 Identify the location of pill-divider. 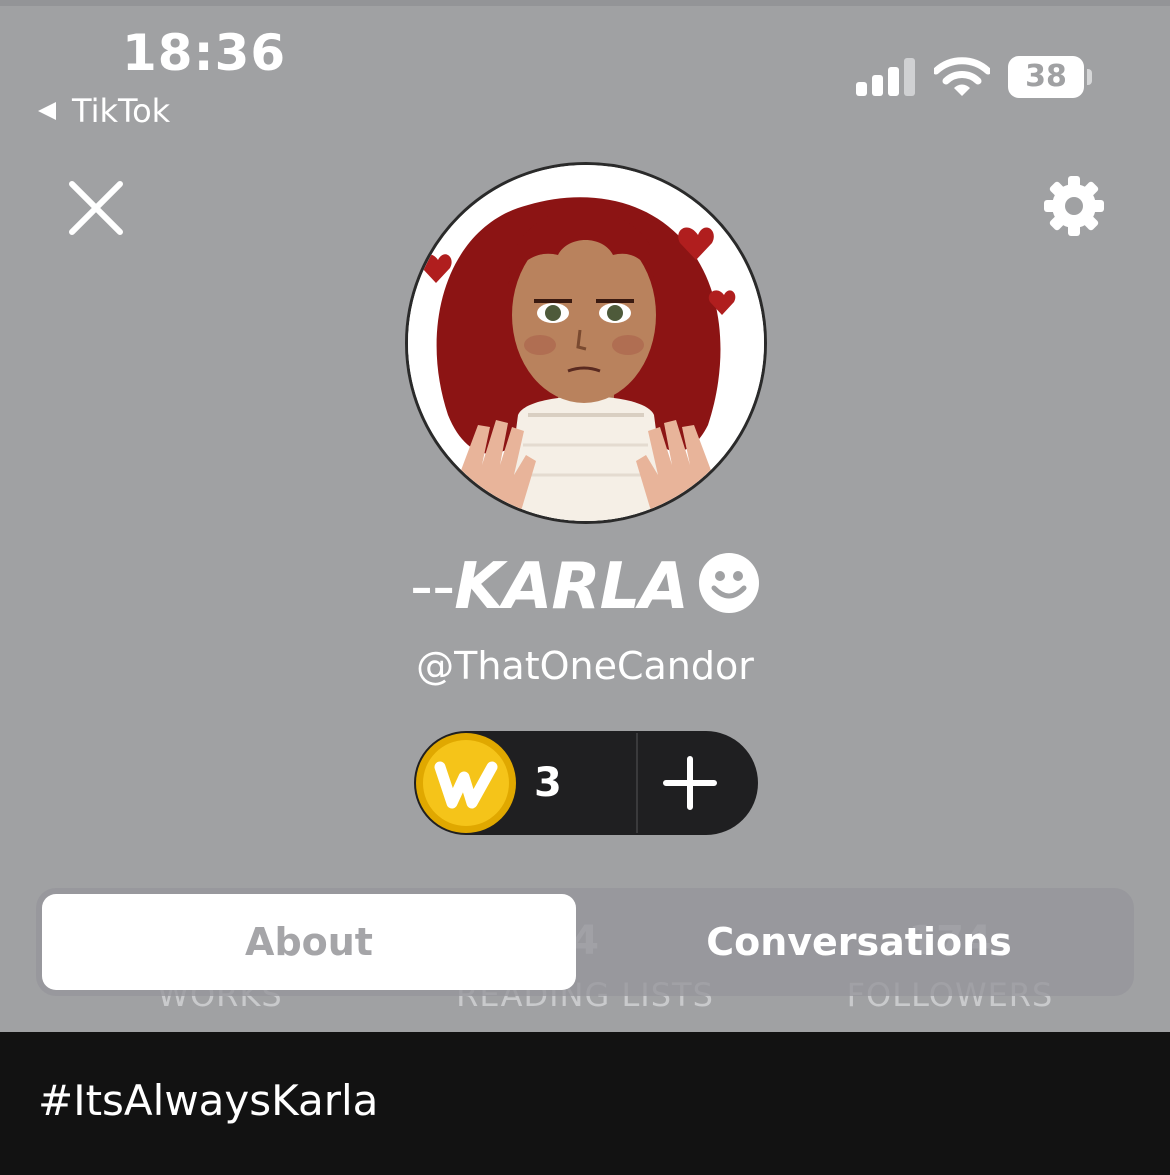
(637, 783).